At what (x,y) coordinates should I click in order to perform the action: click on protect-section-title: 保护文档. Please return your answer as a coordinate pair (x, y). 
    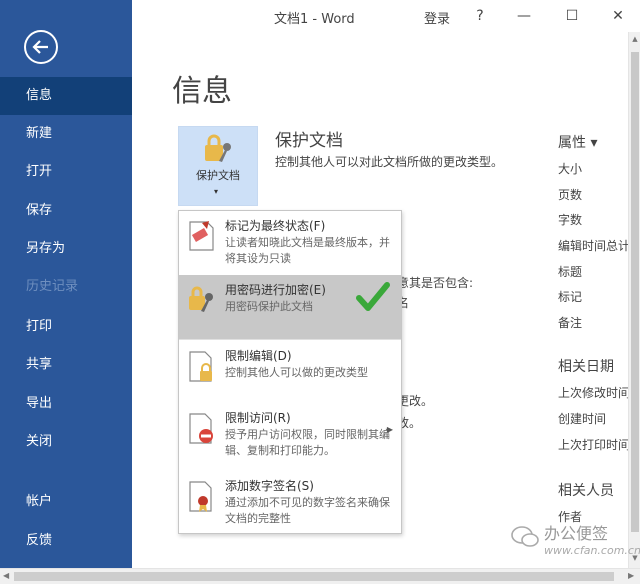
    Looking at the image, I should click on (309, 141).